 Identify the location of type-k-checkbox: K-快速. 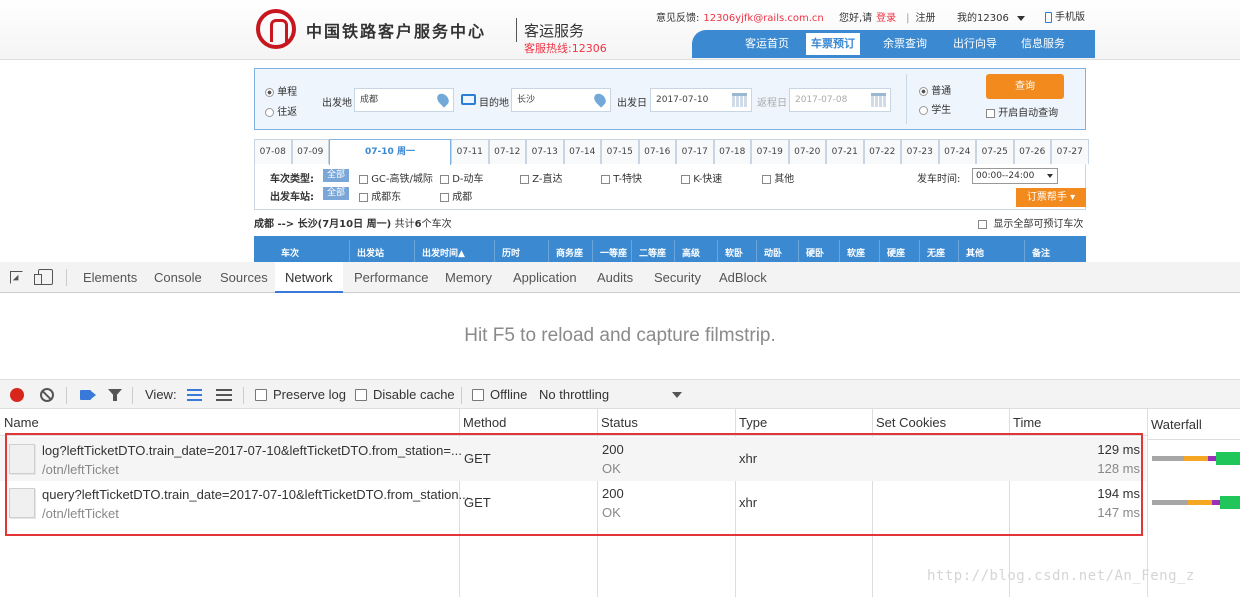
(701, 177).